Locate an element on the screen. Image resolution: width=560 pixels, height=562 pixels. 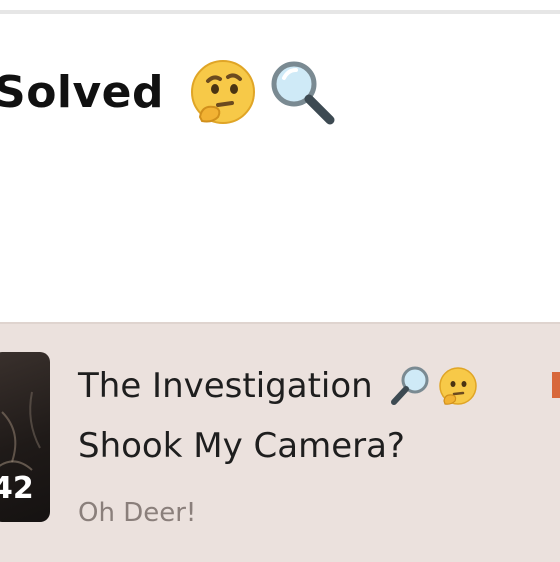
thumbnail-count: 42 is located at coordinates (17, 488).